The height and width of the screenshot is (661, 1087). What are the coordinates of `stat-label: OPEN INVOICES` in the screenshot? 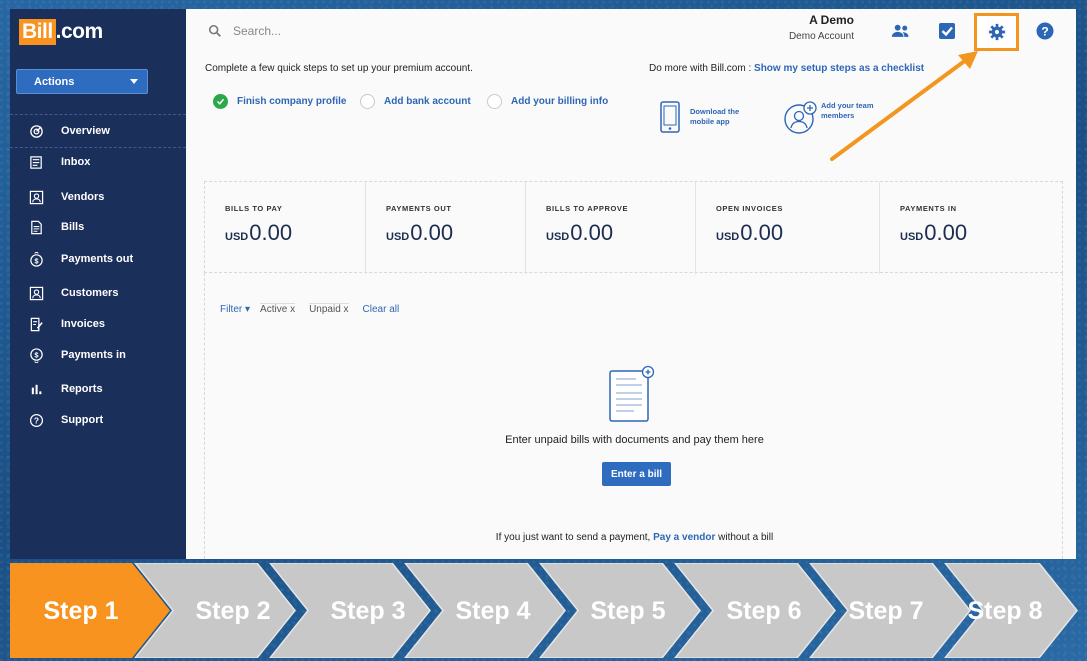 It's located at (749, 208).